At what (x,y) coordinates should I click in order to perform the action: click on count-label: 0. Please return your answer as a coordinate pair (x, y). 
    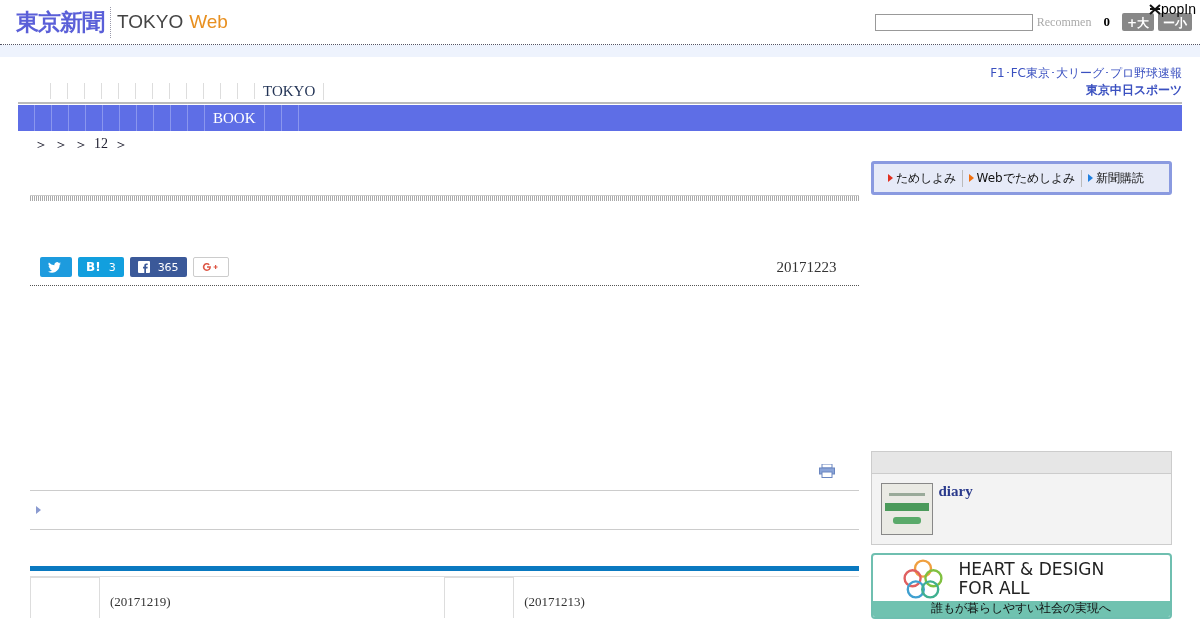
    Looking at the image, I should click on (1106, 22).